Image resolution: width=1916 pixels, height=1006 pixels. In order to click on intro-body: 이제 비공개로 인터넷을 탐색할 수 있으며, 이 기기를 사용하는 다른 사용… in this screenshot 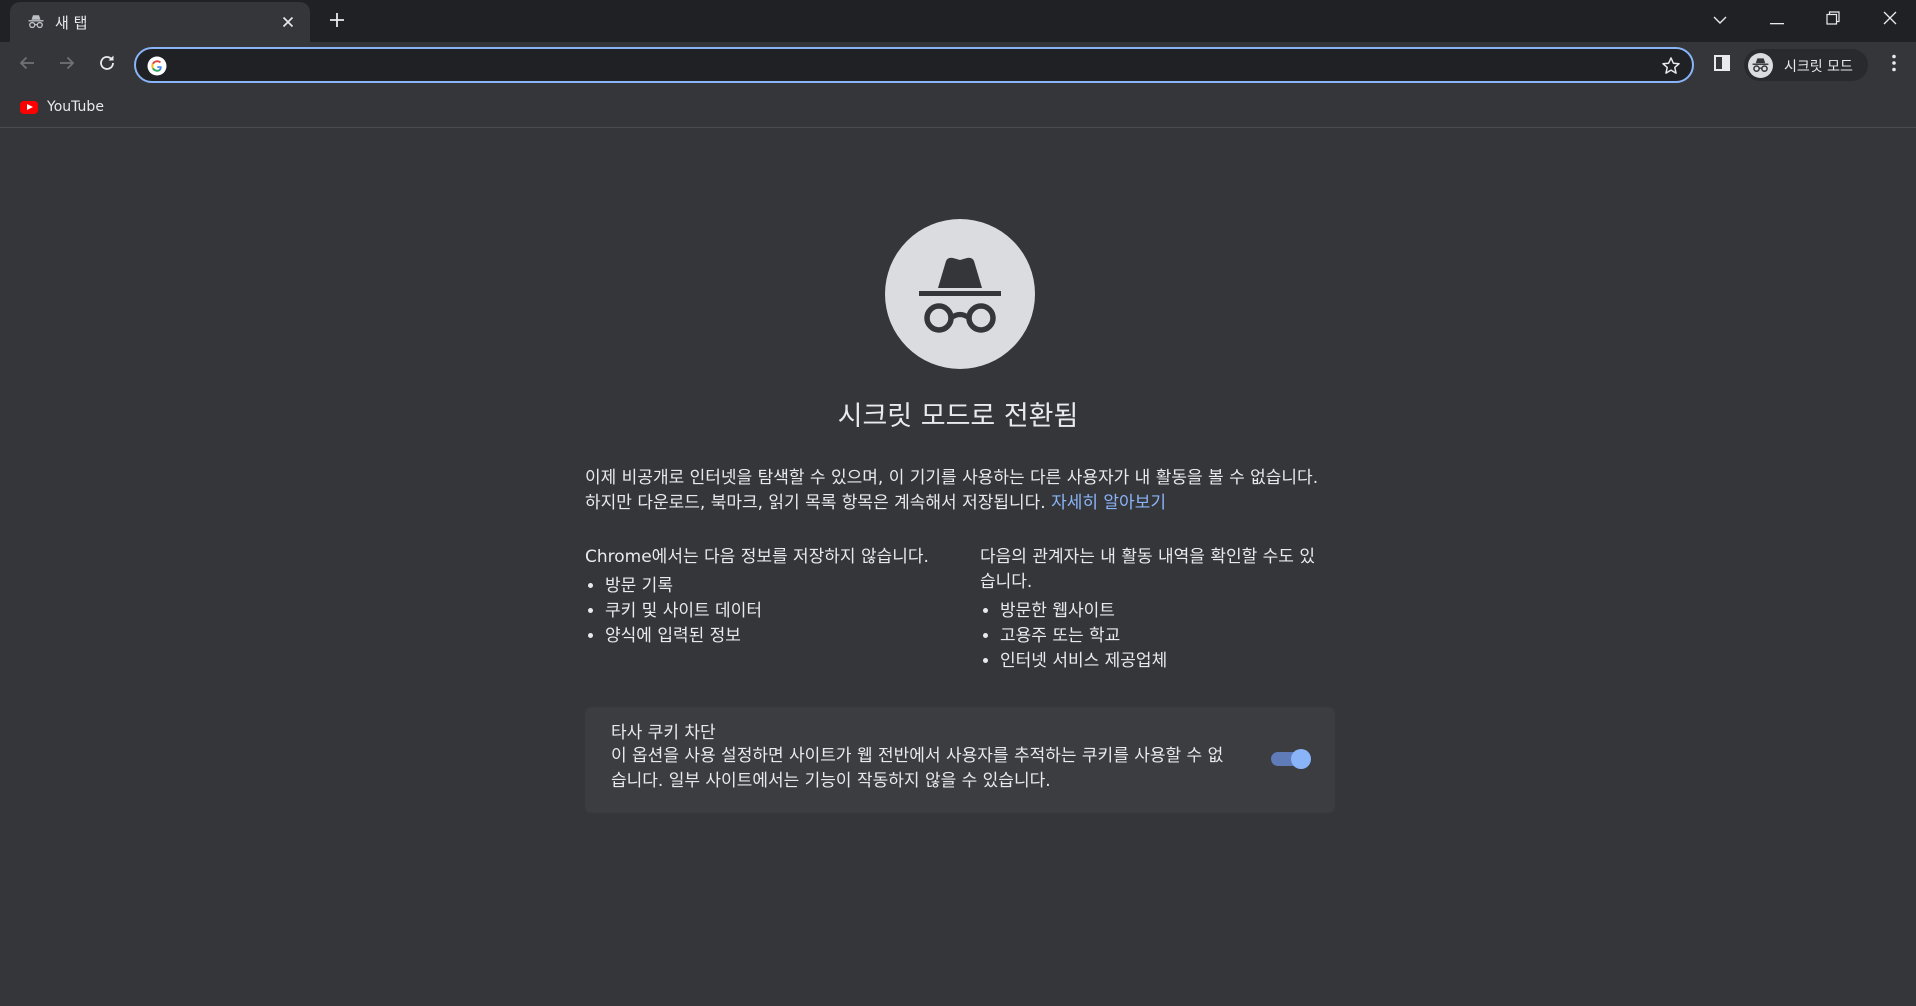, I will do `click(952, 490)`.